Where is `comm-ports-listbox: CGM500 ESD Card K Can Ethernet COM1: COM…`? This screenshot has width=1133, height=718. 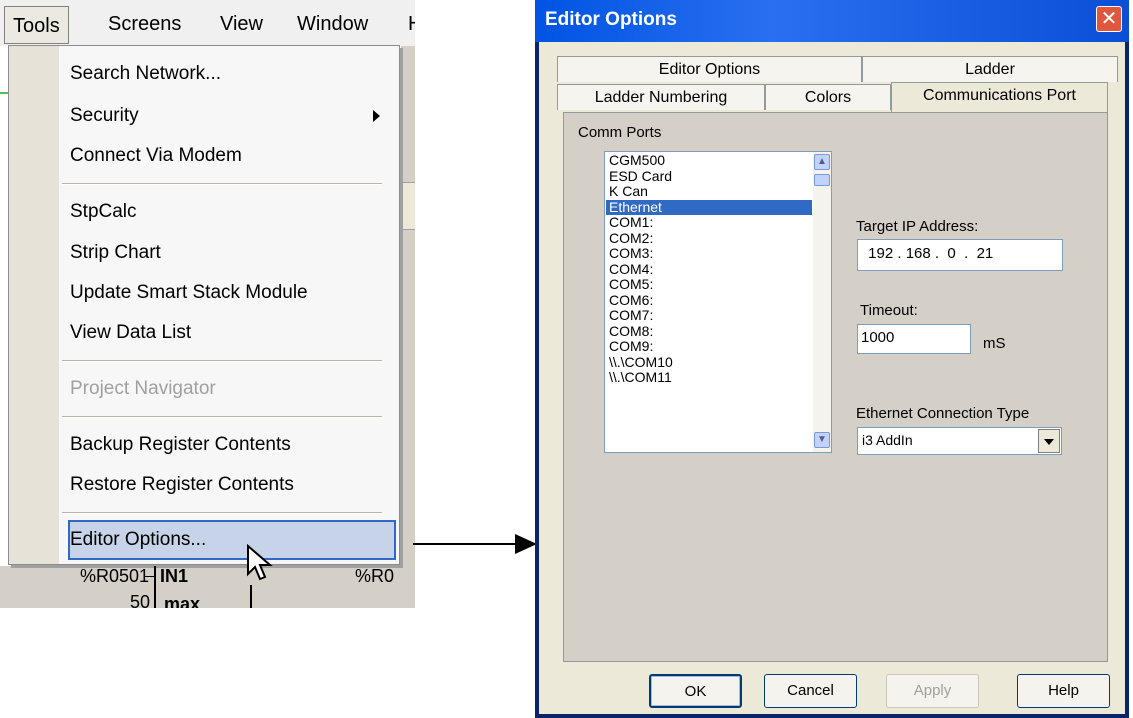
comm-ports-listbox: CGM500 ESD Card K Can Ethernet COM1: COM… is located at coordinates (718, 302).